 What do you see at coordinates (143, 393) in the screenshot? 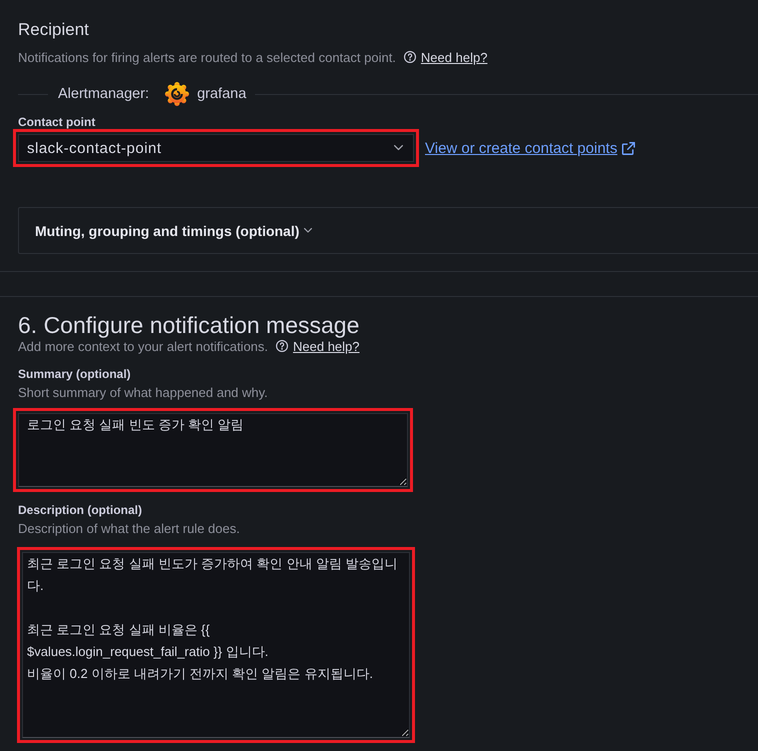
I see `field-hint: Short summary of what happened and why.` at bounding box center [143, 393].